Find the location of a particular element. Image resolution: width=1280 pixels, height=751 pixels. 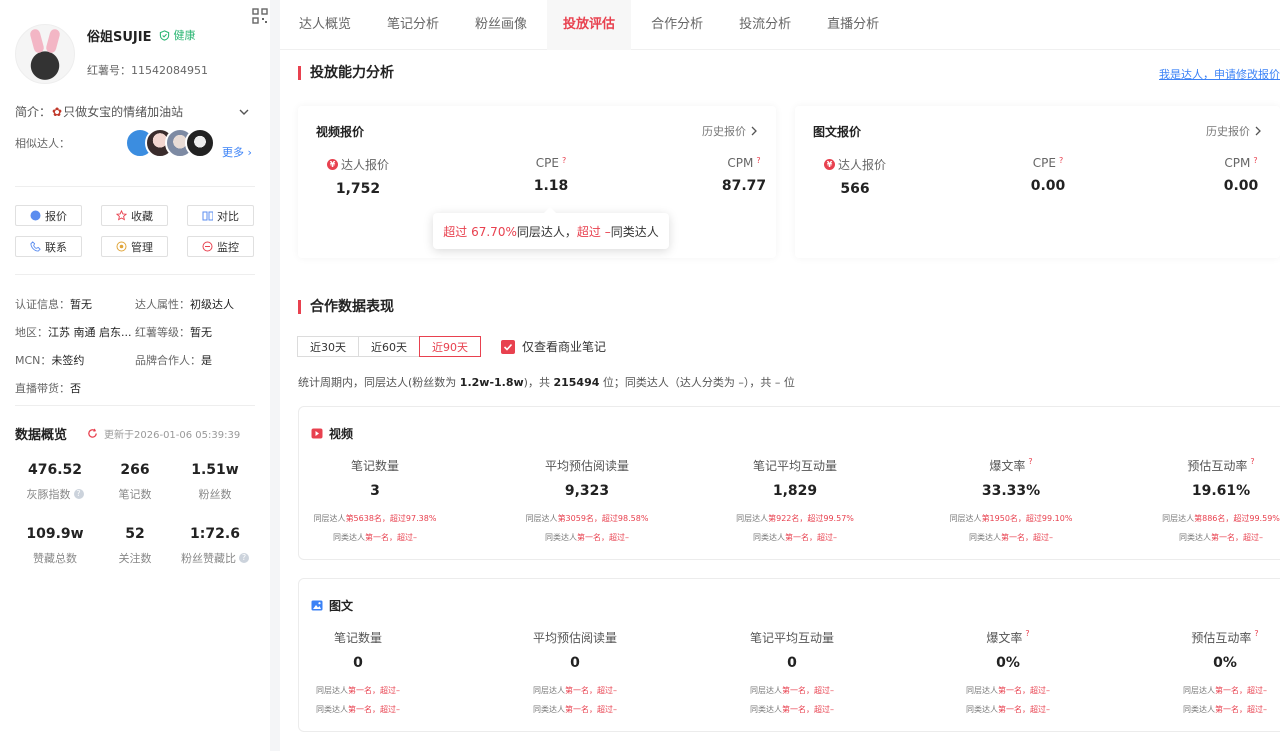

bio-label: 简介： is located at coordinates (33, 112).